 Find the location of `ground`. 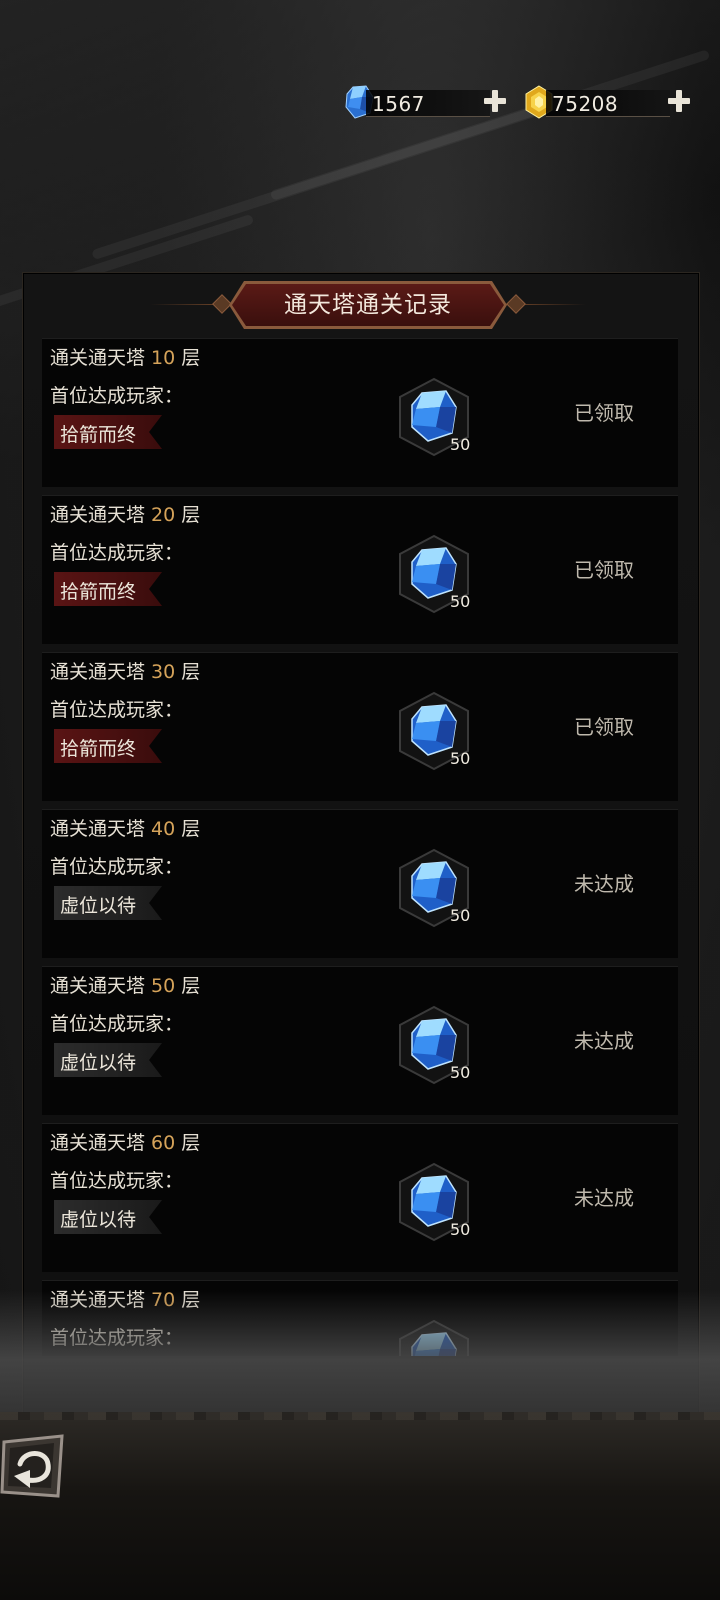

ground is located at coordinates (360, 1510).